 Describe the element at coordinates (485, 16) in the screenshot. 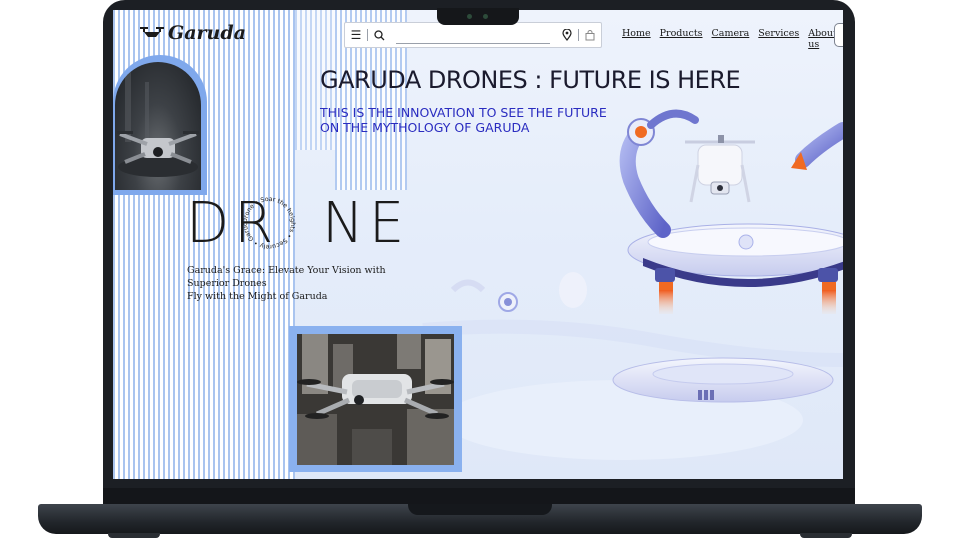

I see `camera-indicator` at that location.